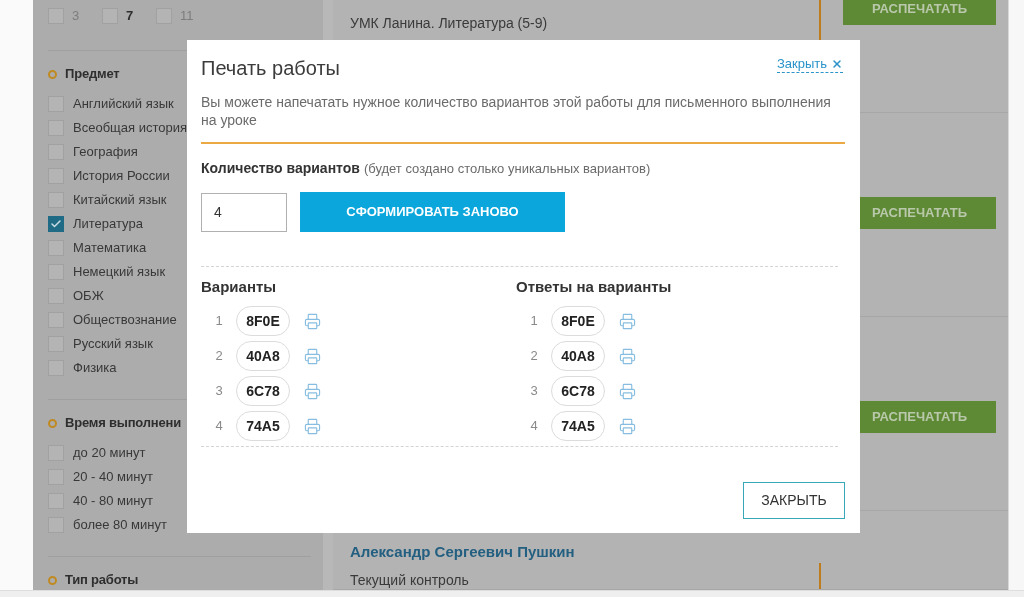 The height and width of the screenshot is (597, 1024). I want to click on checkbox-label: 40 - 80 минут, so click(113, 501).